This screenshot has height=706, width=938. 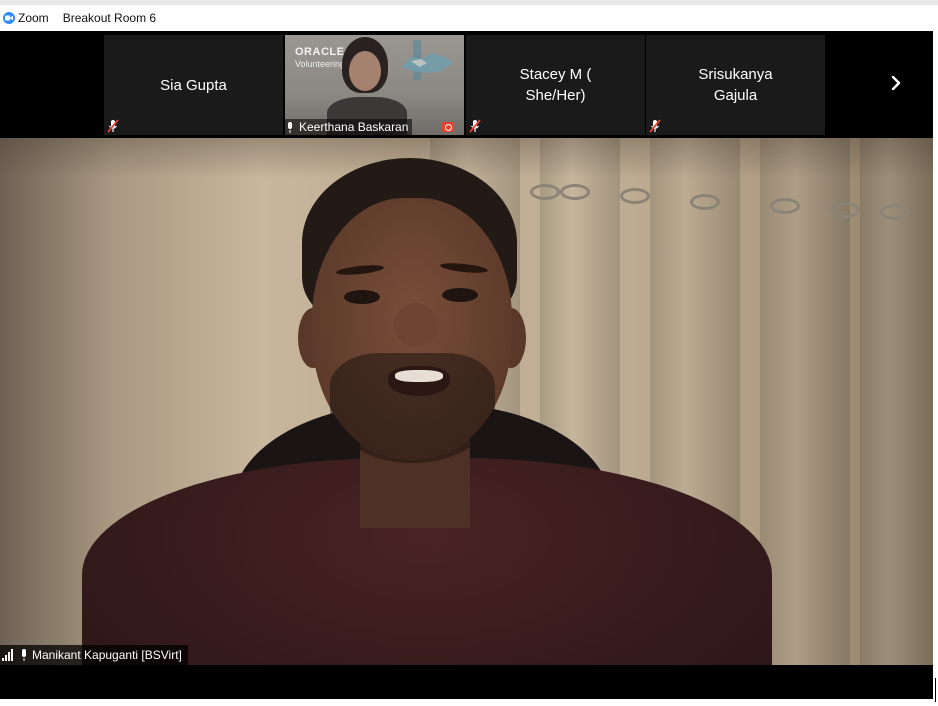 I want to click on window-right-edge, so click(x=935, y=365).